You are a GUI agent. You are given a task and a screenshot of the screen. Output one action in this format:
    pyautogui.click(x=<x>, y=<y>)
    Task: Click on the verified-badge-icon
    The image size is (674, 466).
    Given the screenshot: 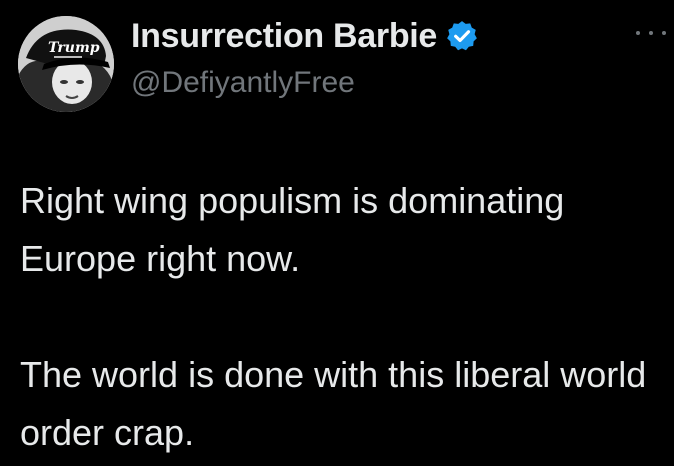 What is the action you would take?
    pyautogui.click(x=462, y=36)
    